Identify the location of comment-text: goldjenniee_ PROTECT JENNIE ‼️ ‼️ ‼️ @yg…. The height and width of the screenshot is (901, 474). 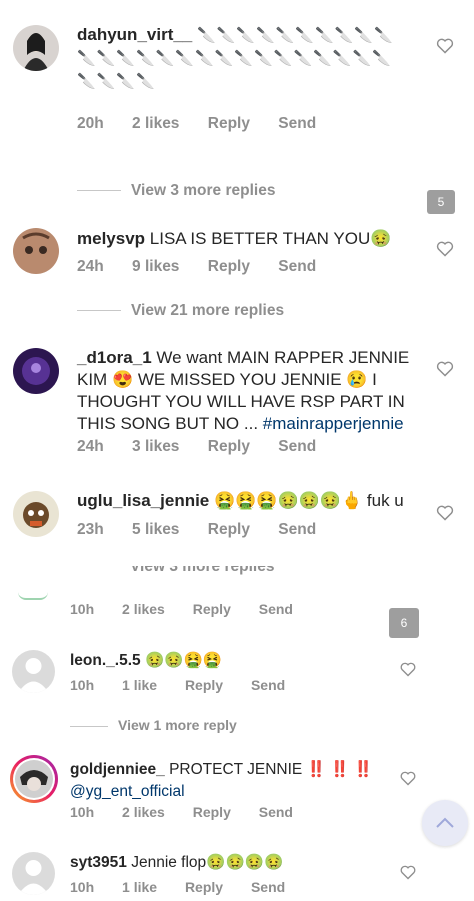
(230, 781).